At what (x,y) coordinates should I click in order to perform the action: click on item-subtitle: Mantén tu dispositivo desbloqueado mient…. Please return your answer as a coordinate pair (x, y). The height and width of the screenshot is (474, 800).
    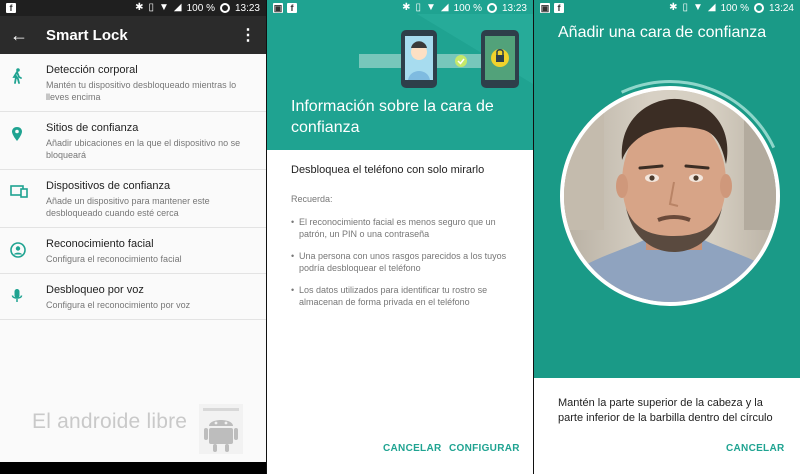
    Looking at the image, I should click on (141, 91).